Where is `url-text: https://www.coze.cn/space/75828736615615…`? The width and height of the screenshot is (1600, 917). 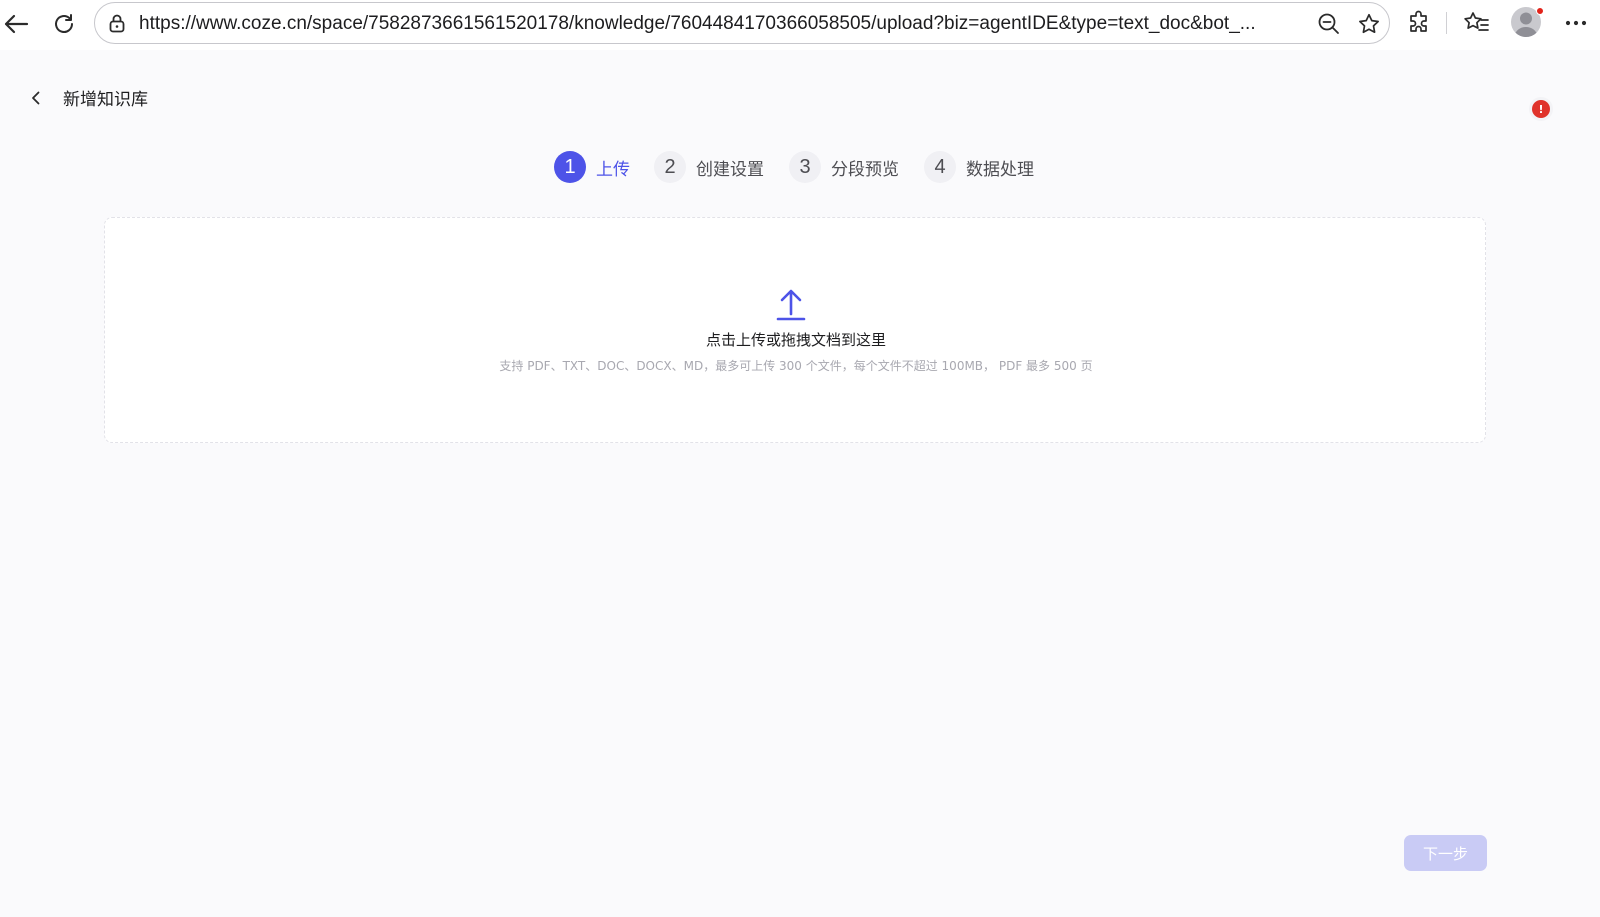 url-text: https://www.coze.cn/space/75828736615615… is located at coordinates (717, 24).